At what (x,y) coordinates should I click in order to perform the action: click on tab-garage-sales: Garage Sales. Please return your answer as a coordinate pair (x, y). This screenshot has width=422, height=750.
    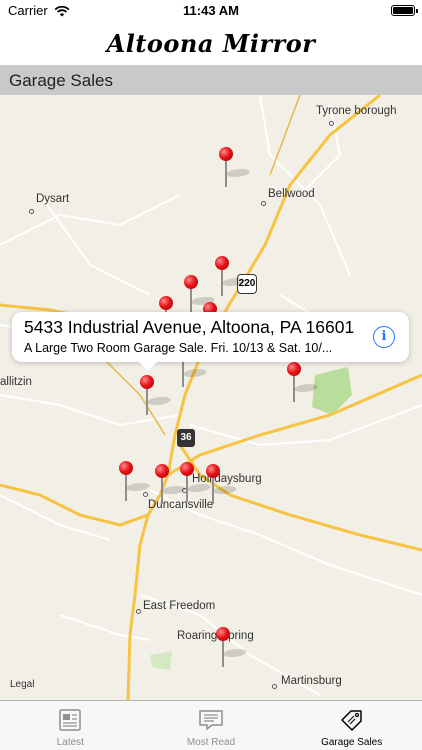
    Looking at the image, I should click on (351, 725).